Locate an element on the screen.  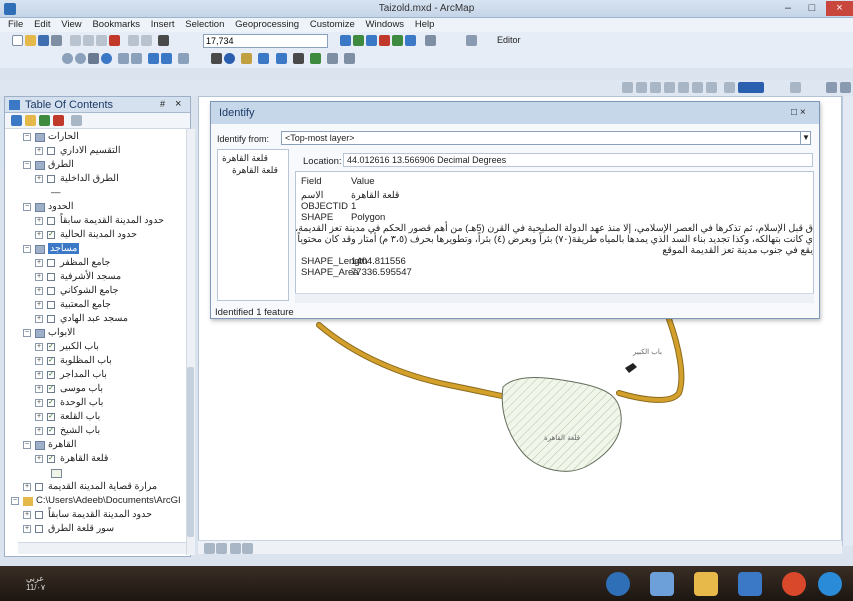
go-to-xy-icon is located at coordinates (332, 58).